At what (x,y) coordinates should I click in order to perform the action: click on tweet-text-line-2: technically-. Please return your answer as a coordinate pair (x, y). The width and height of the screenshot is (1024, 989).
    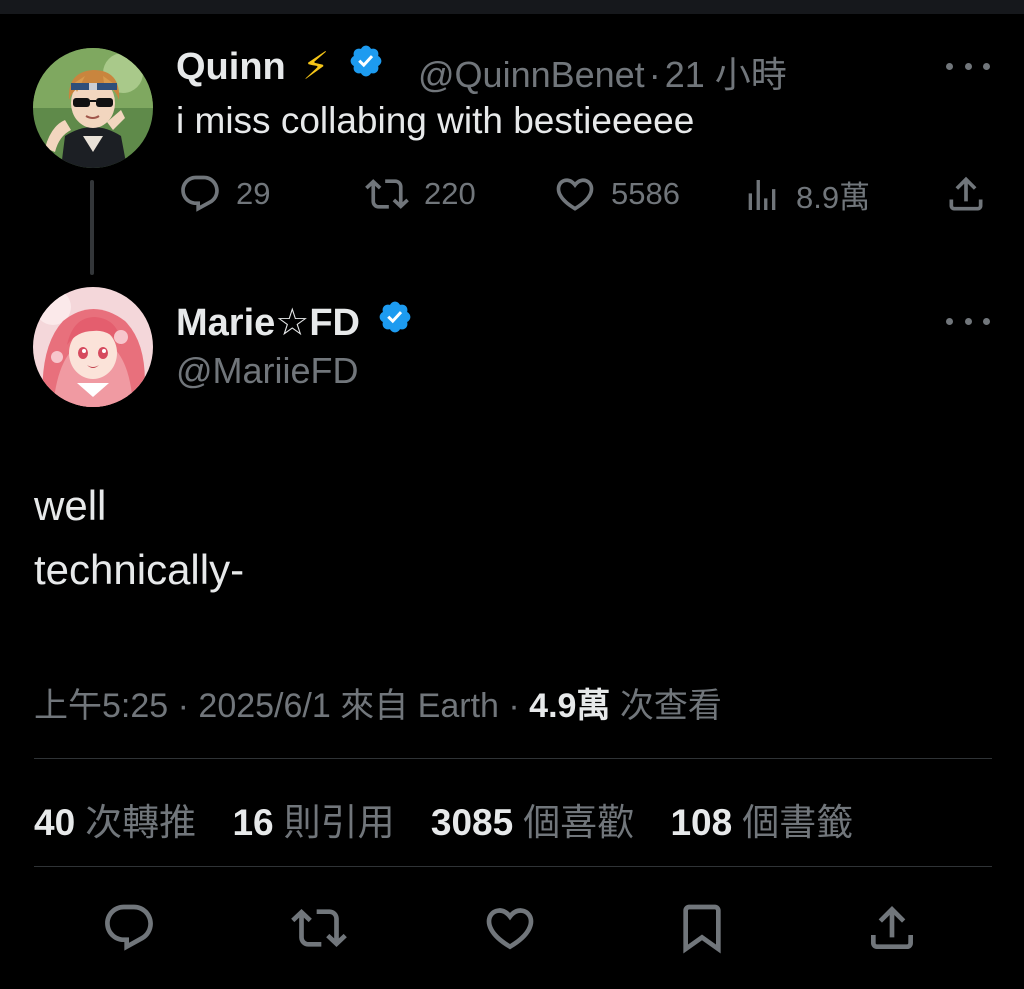
    Looking at the image, I should click on (139, 569).